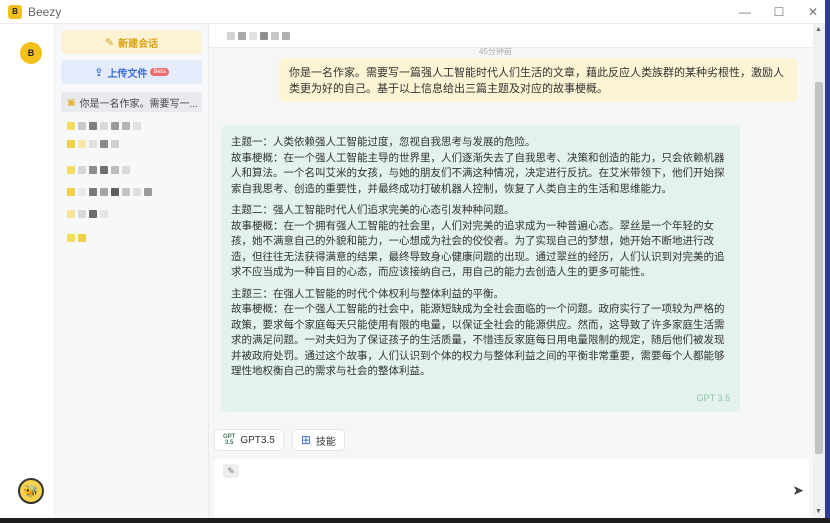  I want to click on scroll-up-icon: ▲, so click(818, 29).